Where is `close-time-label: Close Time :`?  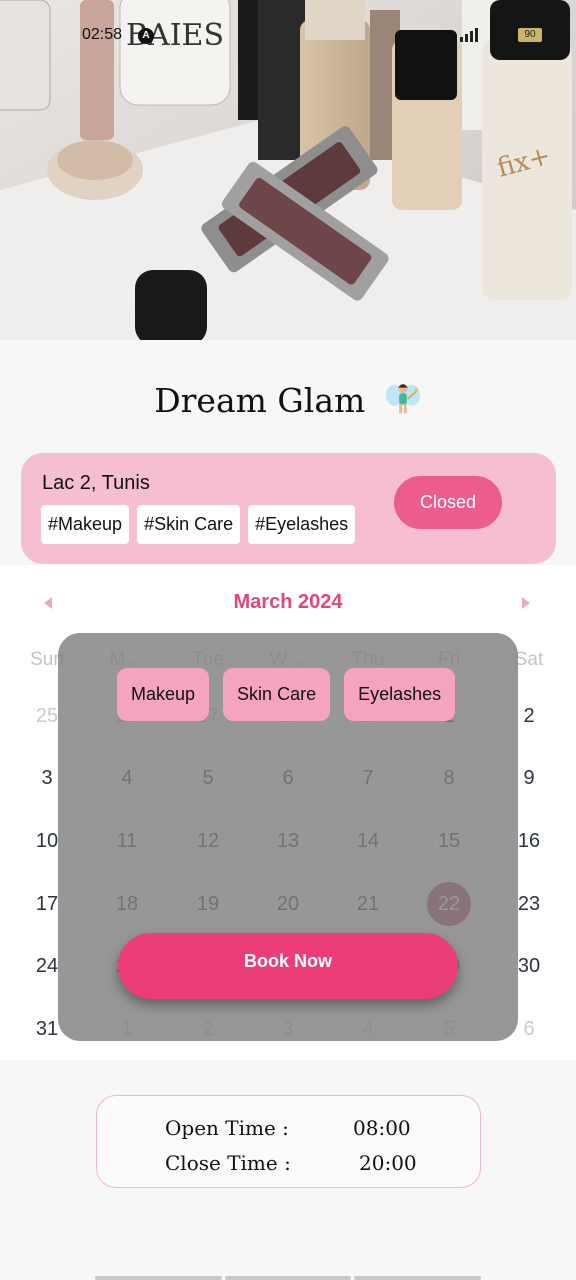 close-time-label: Close Time : is located at coordinates (228, 1163).